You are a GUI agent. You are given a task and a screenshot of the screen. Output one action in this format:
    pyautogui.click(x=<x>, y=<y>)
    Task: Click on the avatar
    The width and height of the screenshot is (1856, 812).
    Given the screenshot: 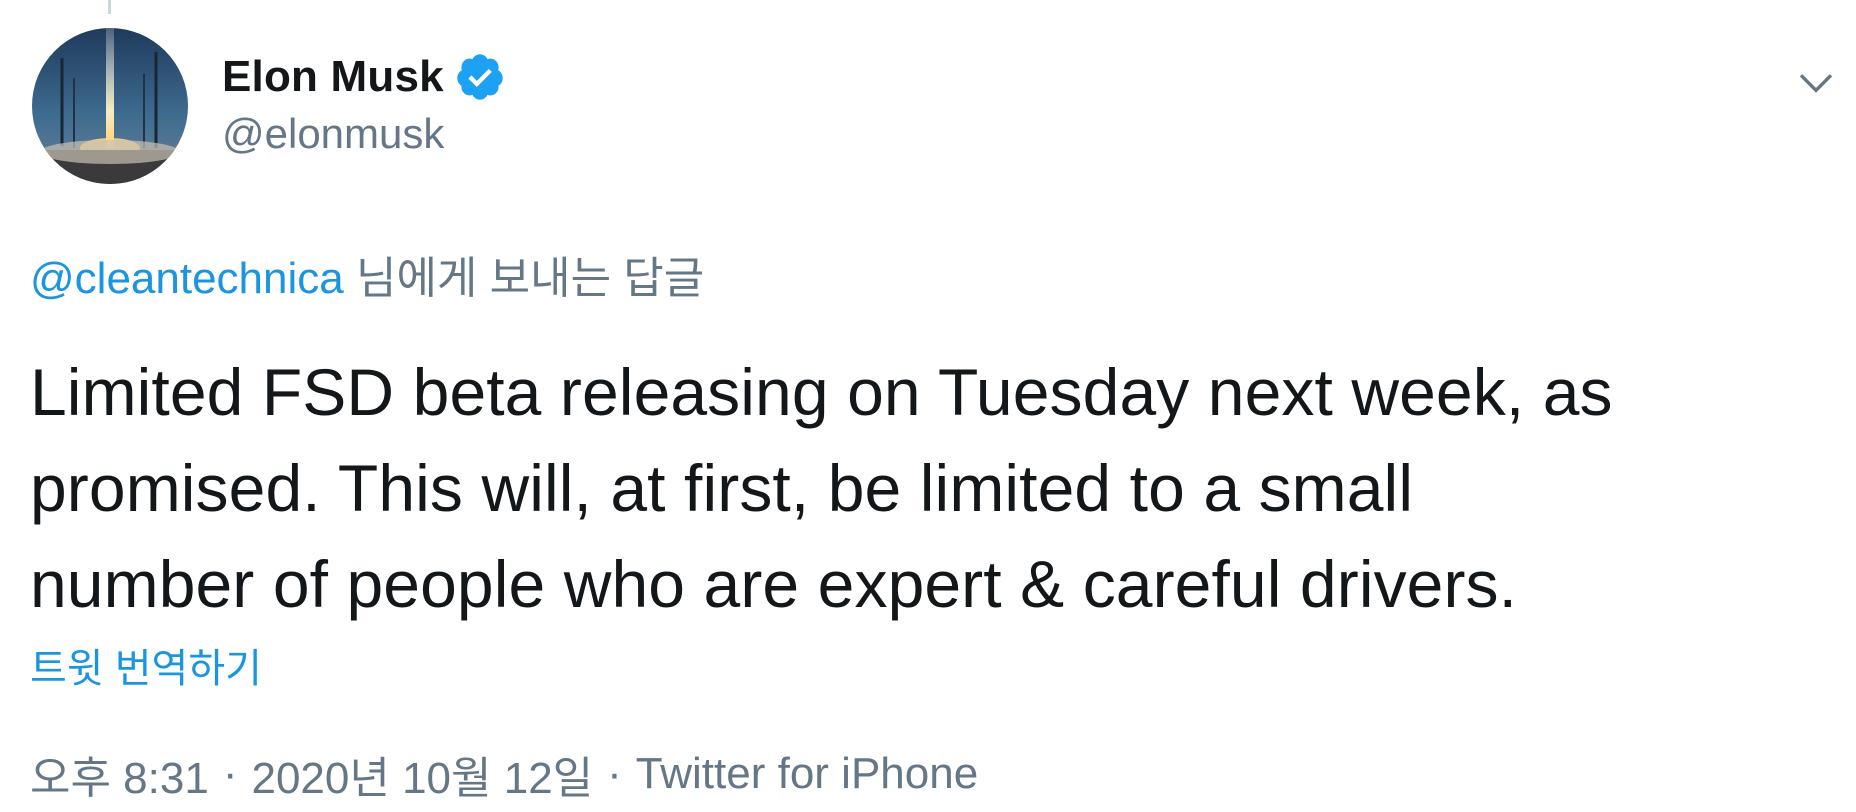 What is the action you would take?
    pyautogui.click(x=110, y=106)
    